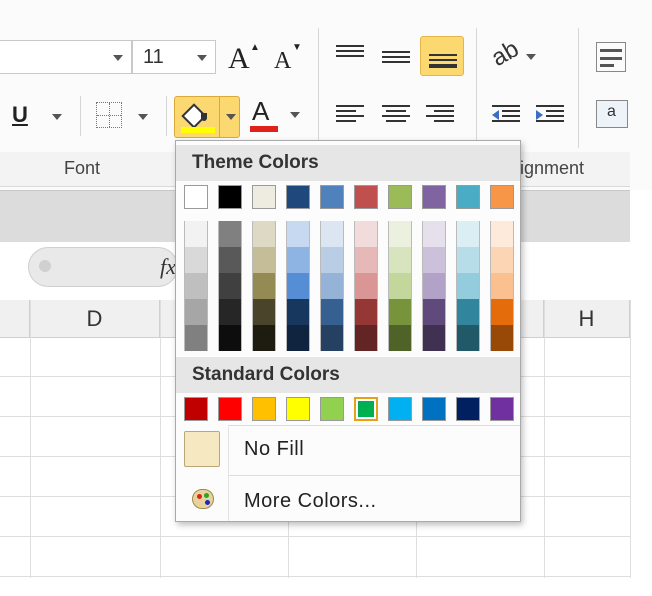 The height and width of the screenshot is (596, 652). I want to click on theme-swatch-blue, so click(332, 197).